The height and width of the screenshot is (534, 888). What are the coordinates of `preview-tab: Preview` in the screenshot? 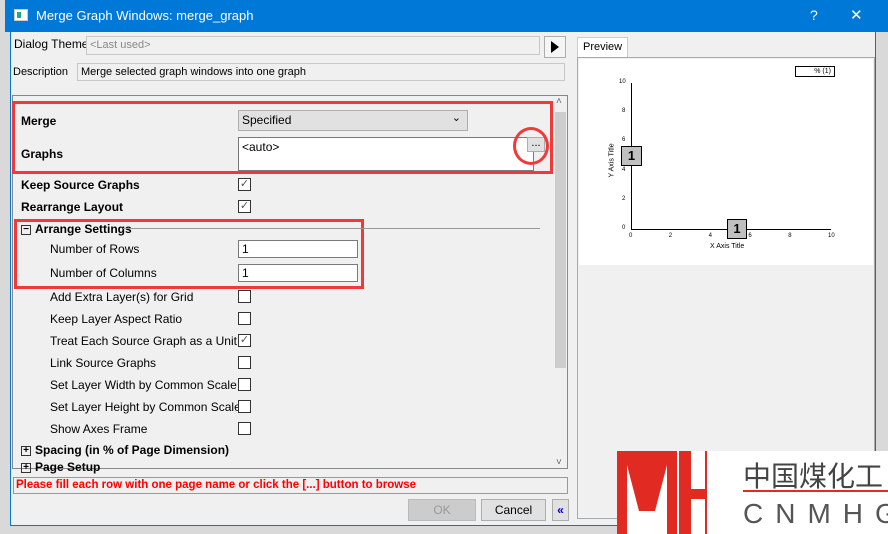 It's located at (602, 47).